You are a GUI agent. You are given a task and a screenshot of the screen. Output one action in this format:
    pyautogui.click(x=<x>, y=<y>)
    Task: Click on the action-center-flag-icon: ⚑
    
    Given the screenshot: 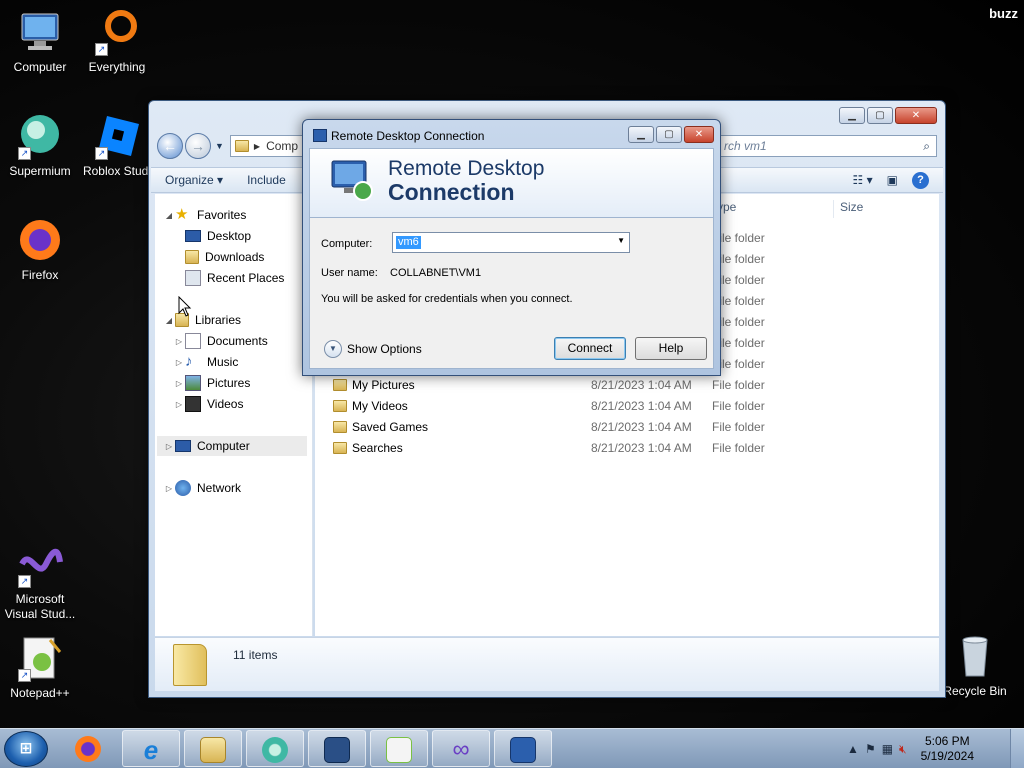 What is the action you would take?
    pyautogui.click(x=870, y=749)
    